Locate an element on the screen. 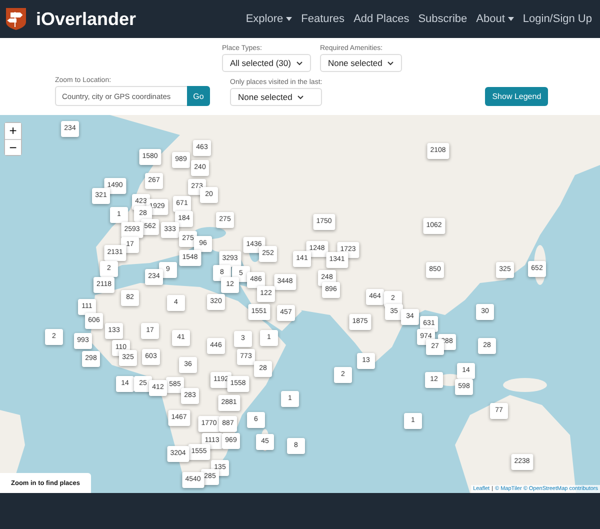 The width and height of the screenshot is (600, 529). logo-icon is located at coordinates (16, 19).